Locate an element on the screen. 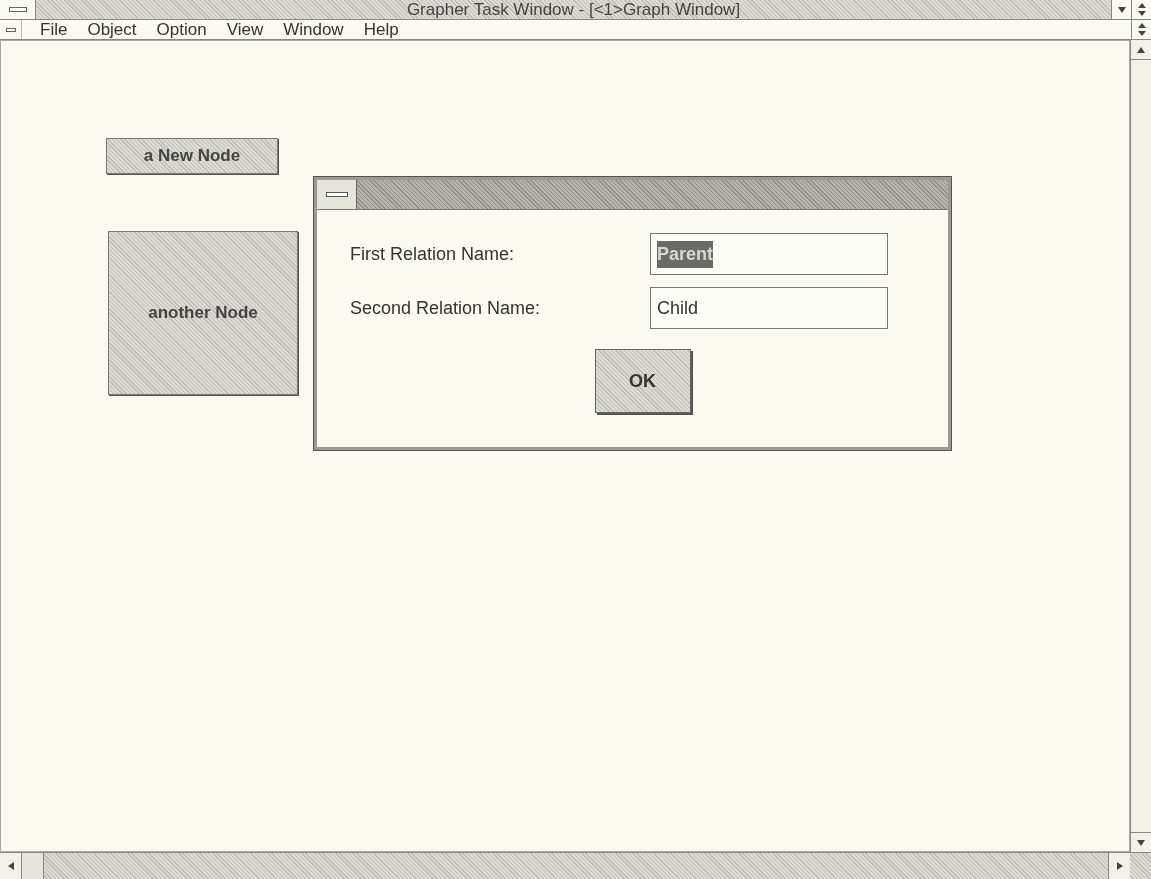 The image size is (1151, 879). ok-button: OK is located at coordinates (642, 381).